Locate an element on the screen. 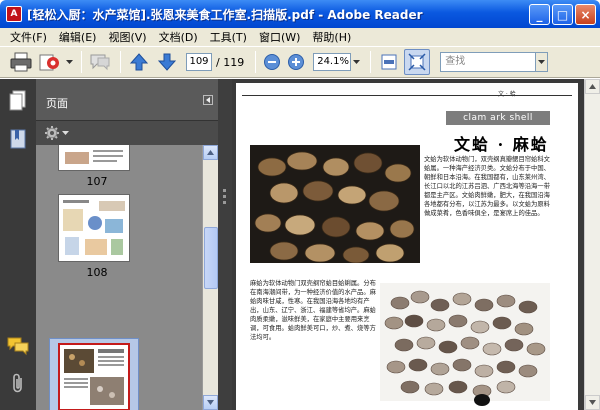 The width and height of the screenshot is (600, 410). paperclip-icon is located at coordinates (17, 383).